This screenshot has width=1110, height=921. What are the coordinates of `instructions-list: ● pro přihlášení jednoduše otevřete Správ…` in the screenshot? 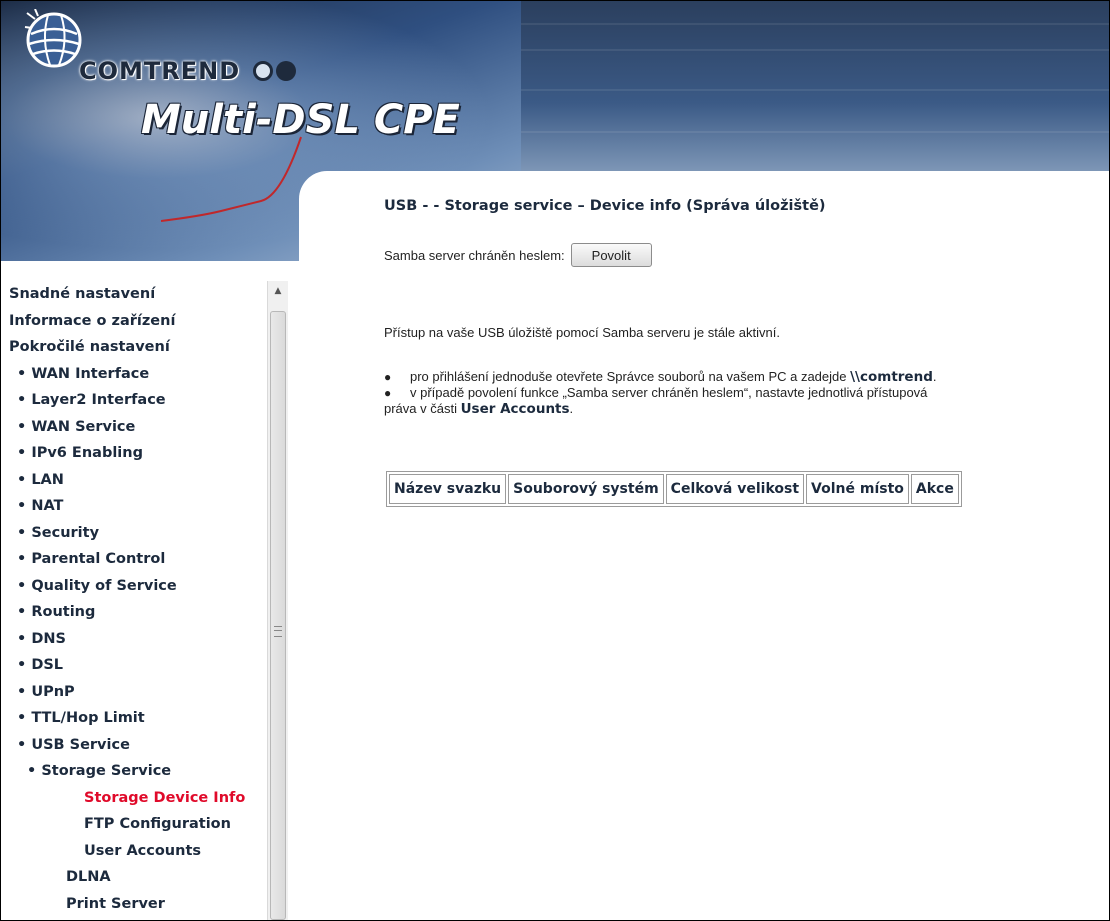 It's located at (744, 393).